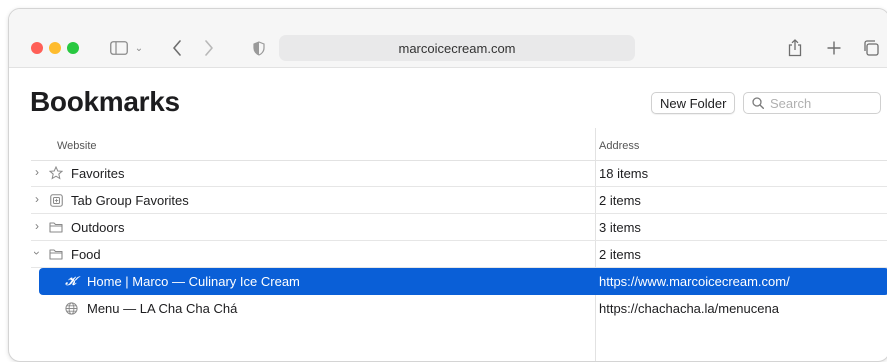 Image resolution: width=887 pixels, height=362 pixels. Describe the element at coordinates (177, 48) in the screenshot. I see `back-icon` at that location.